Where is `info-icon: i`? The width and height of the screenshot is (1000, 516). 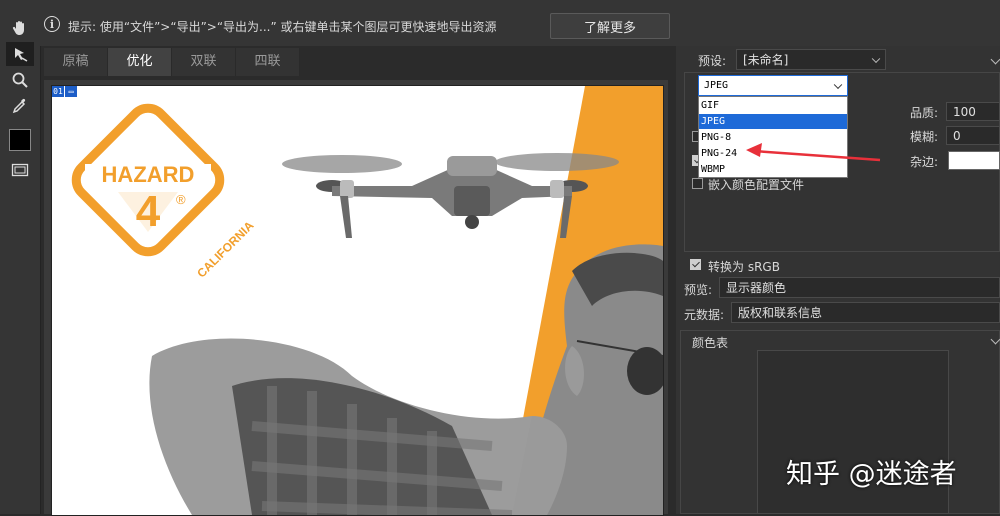 info-icon: i is located at coordinates (52, 24).